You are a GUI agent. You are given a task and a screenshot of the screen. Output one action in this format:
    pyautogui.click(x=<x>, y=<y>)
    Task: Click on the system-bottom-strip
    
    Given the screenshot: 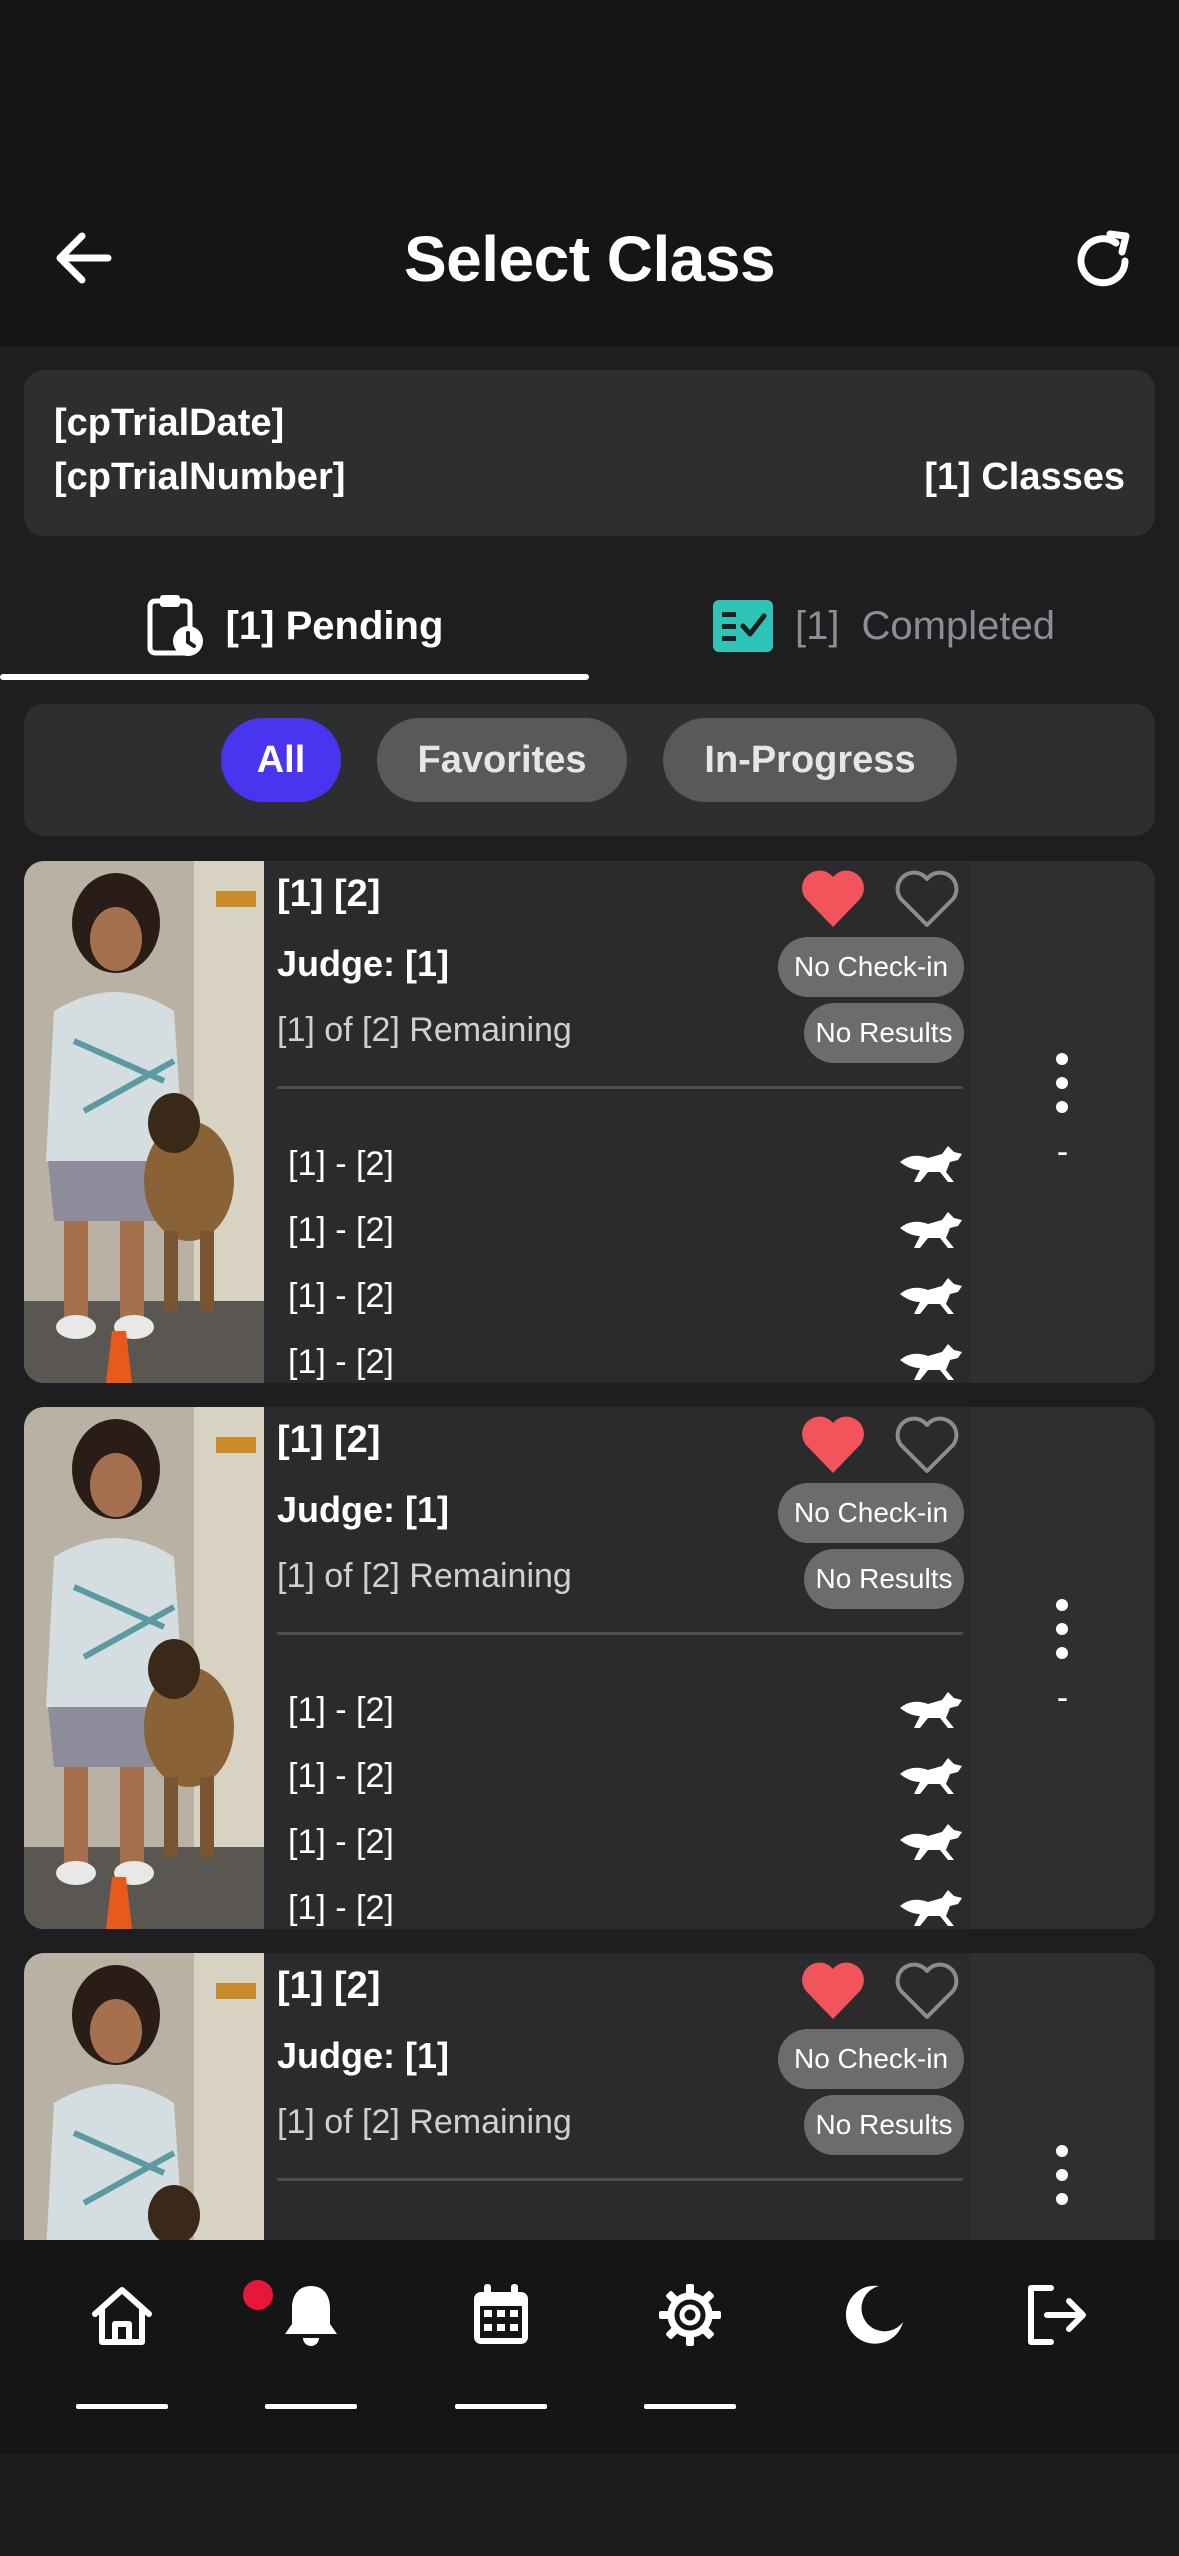 What is the action you would take?
    pyautogui.click(x=589, y=2505)
    